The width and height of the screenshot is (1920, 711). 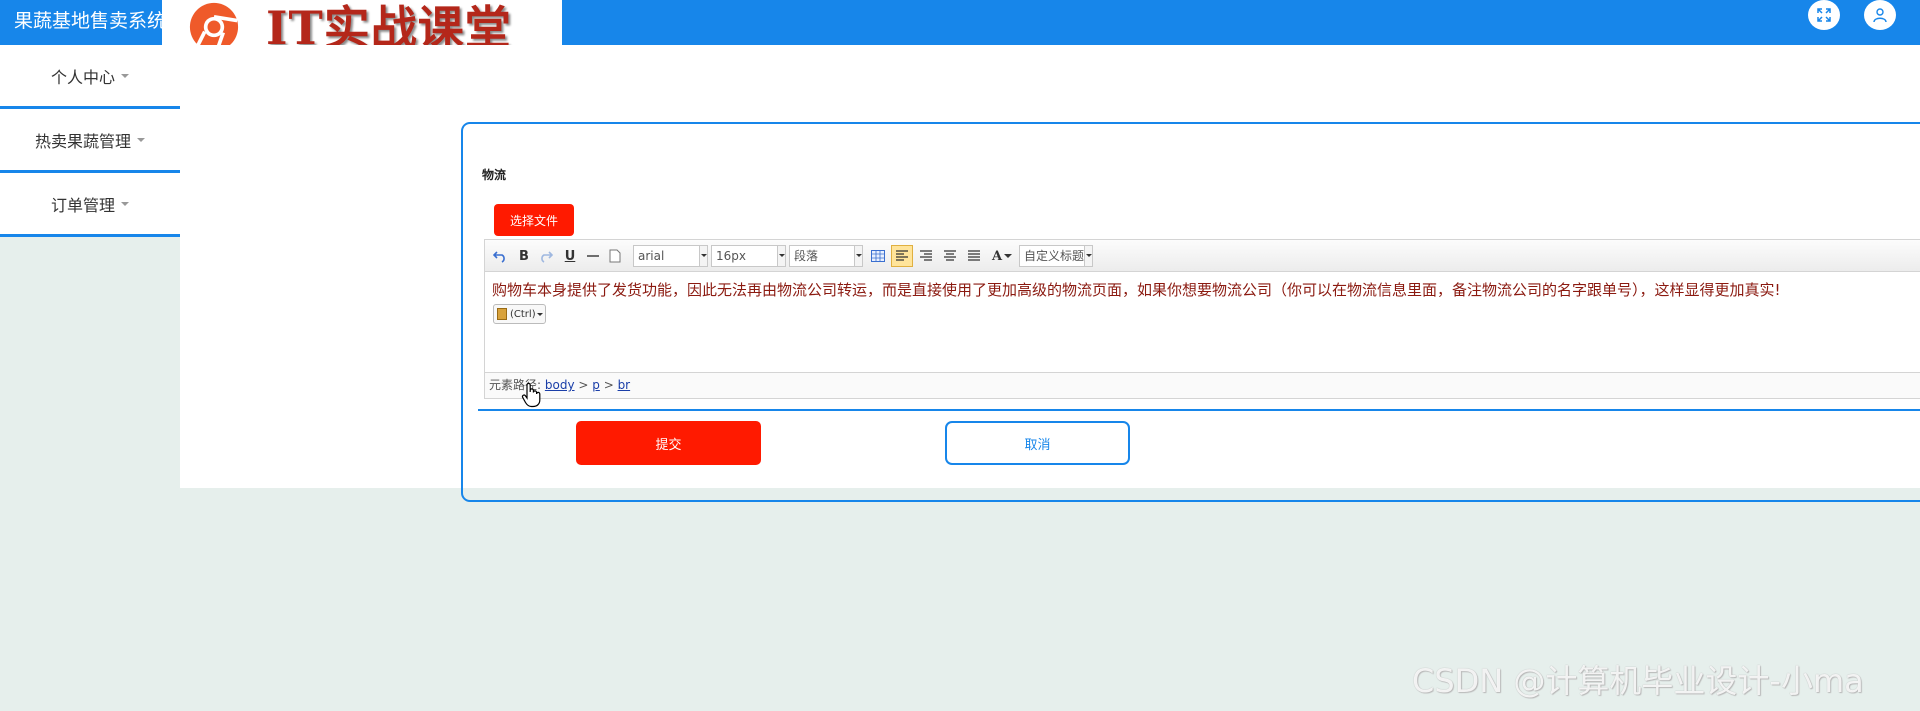 I want to click on align-left-icon, so click(x=902, y=256).